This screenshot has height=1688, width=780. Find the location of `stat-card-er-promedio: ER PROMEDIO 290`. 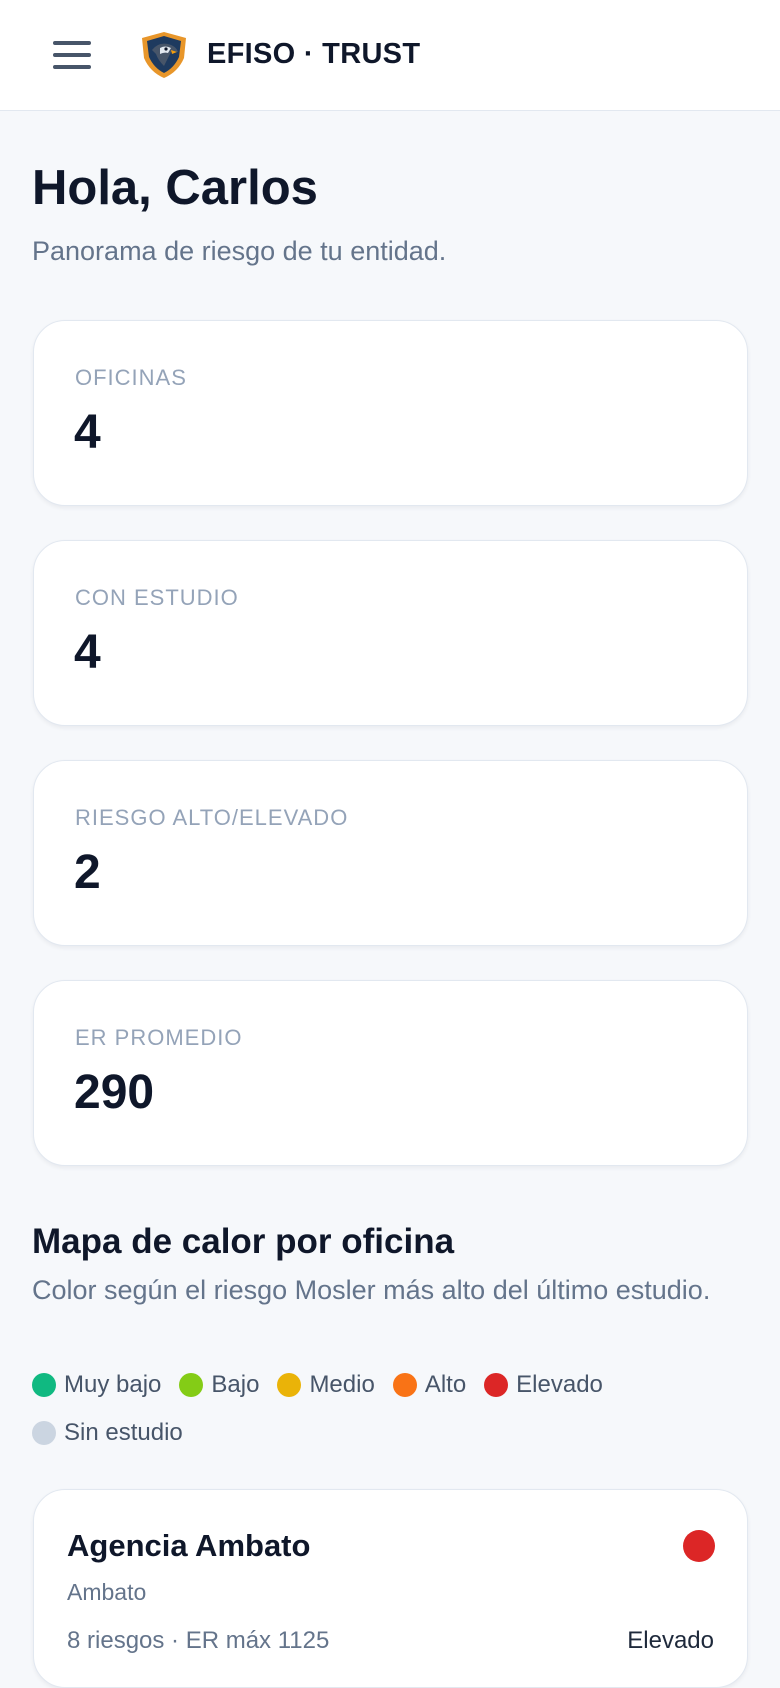

stat-card-er-promedio: ER PROMEDIO 290 is located at coordinates (390, 1073).